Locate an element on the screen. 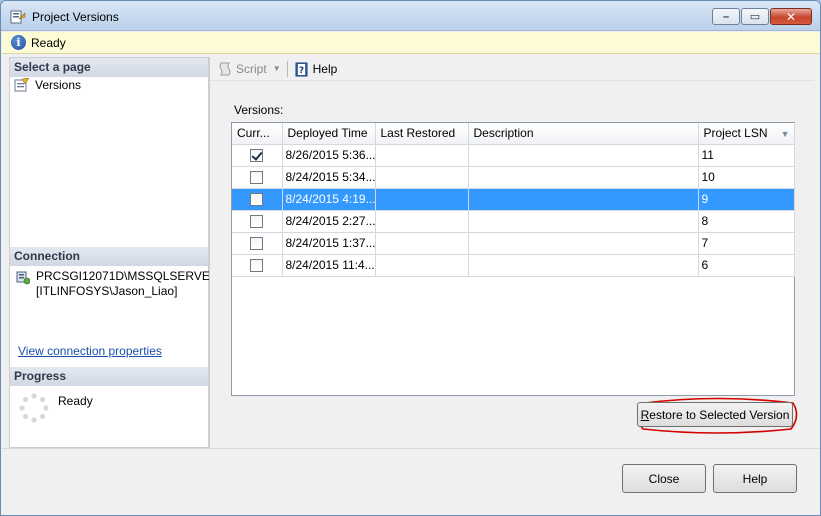 The height and width of the screenshot is (516, 821). table-row: 8/24/2015 11:4... 6 is located at coordinates (513, 265).